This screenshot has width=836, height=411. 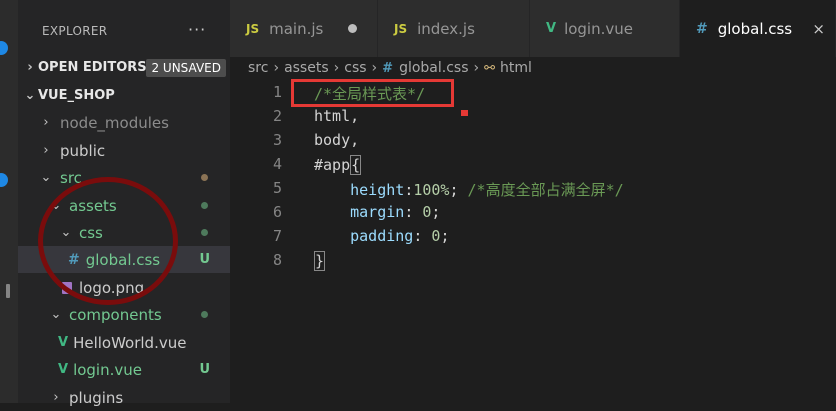 What do you see at coordinates (352, 28) in the screenshot?
I see `unsaved-dot-icon` at bounding box center [352, 28].